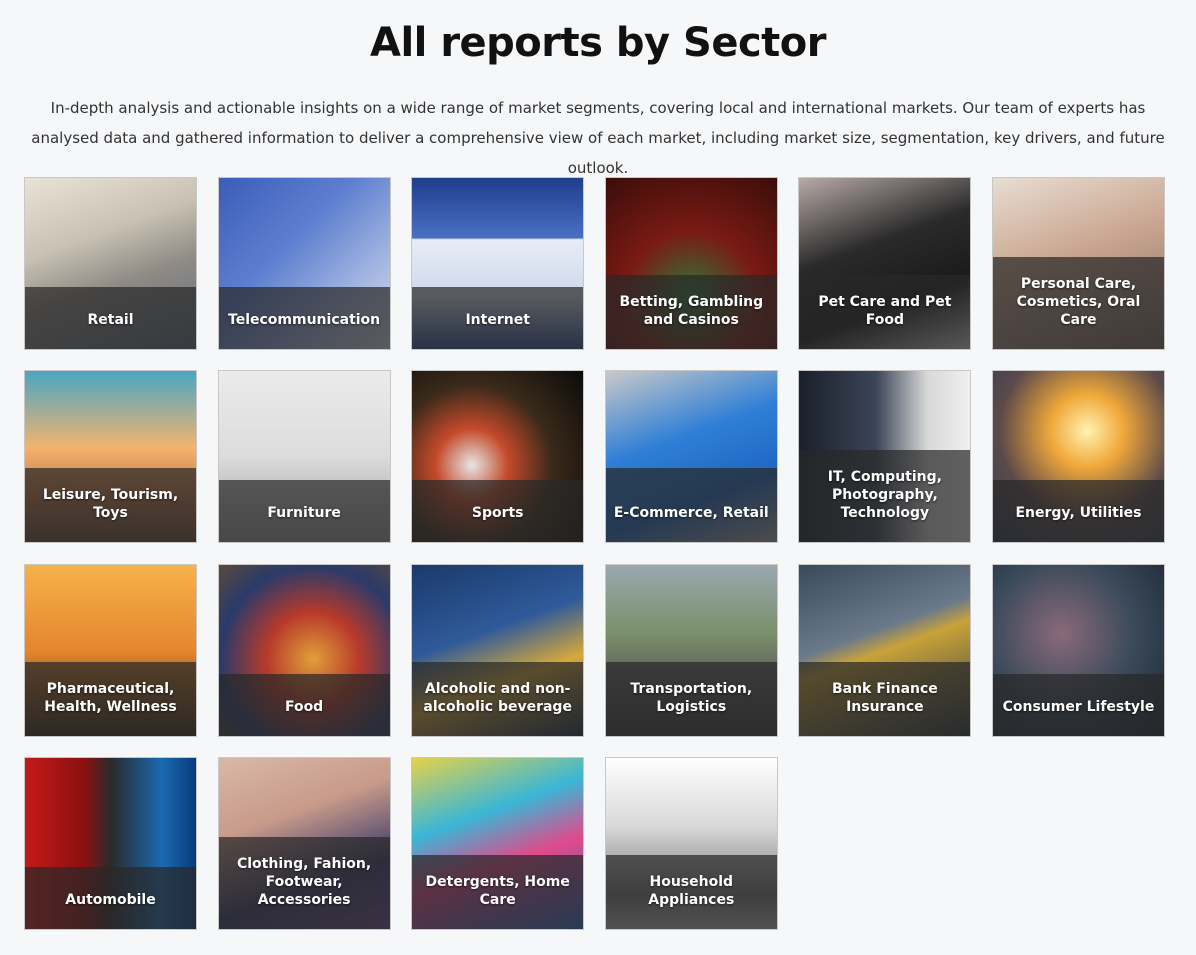 This screenshot has width=1196, height=955. I want to click on sector-label: Clothing, Fahion, Footwear, Accessories, so click(304, 881).